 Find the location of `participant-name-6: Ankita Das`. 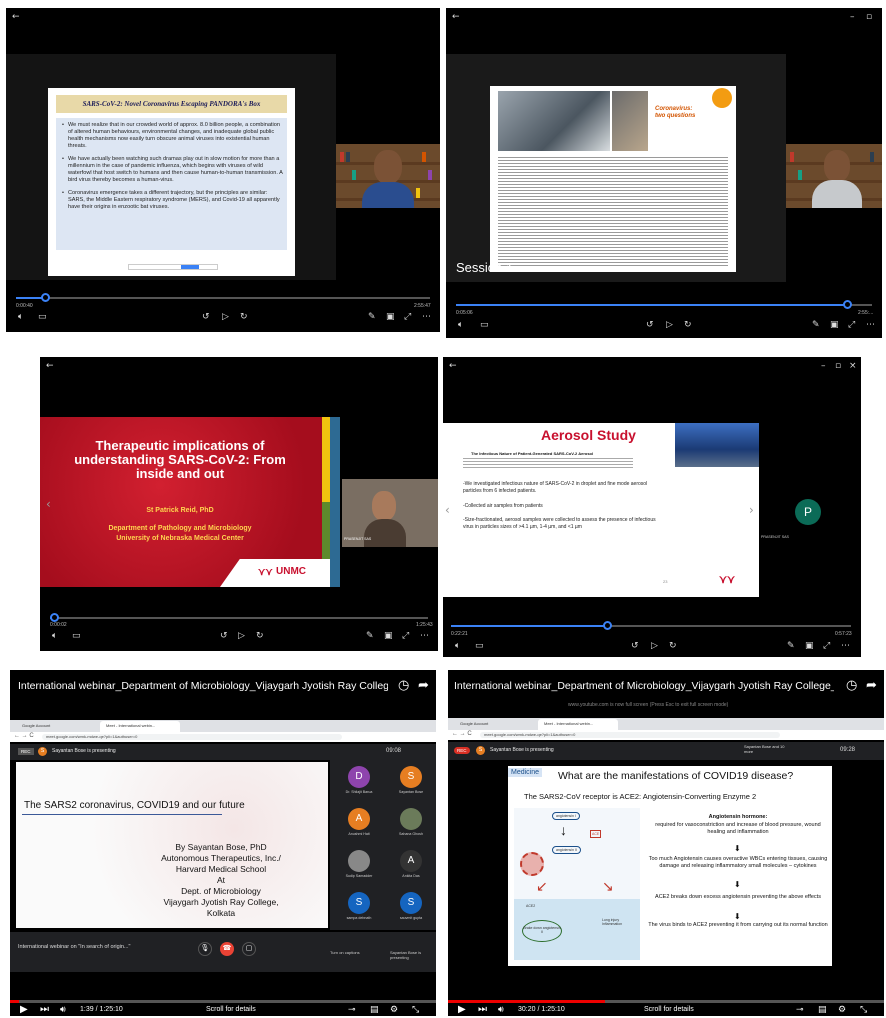

participant-name-6: Ankita Das is located at coordinates (411, 876).